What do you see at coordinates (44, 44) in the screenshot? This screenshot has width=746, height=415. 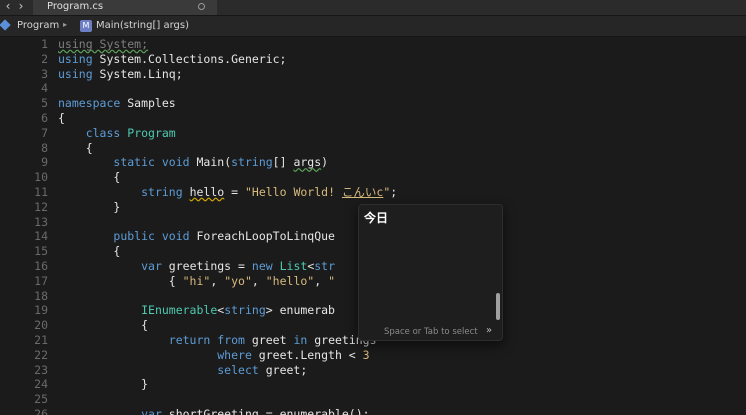 I see `line-number: 1` at bounding box center [44, 44].